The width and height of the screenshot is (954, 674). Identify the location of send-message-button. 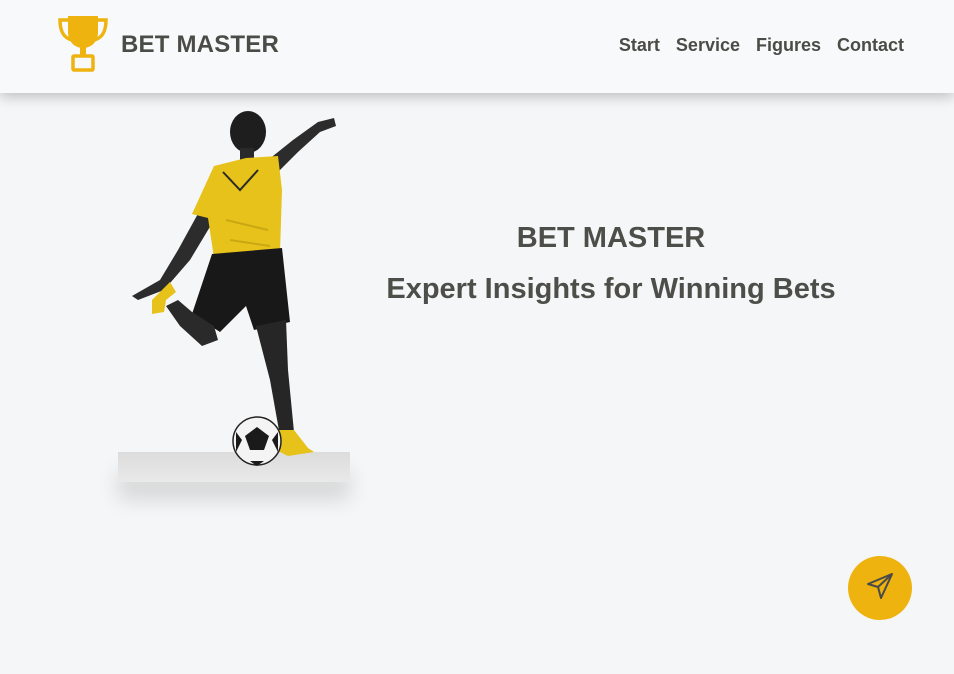
(880, 588).